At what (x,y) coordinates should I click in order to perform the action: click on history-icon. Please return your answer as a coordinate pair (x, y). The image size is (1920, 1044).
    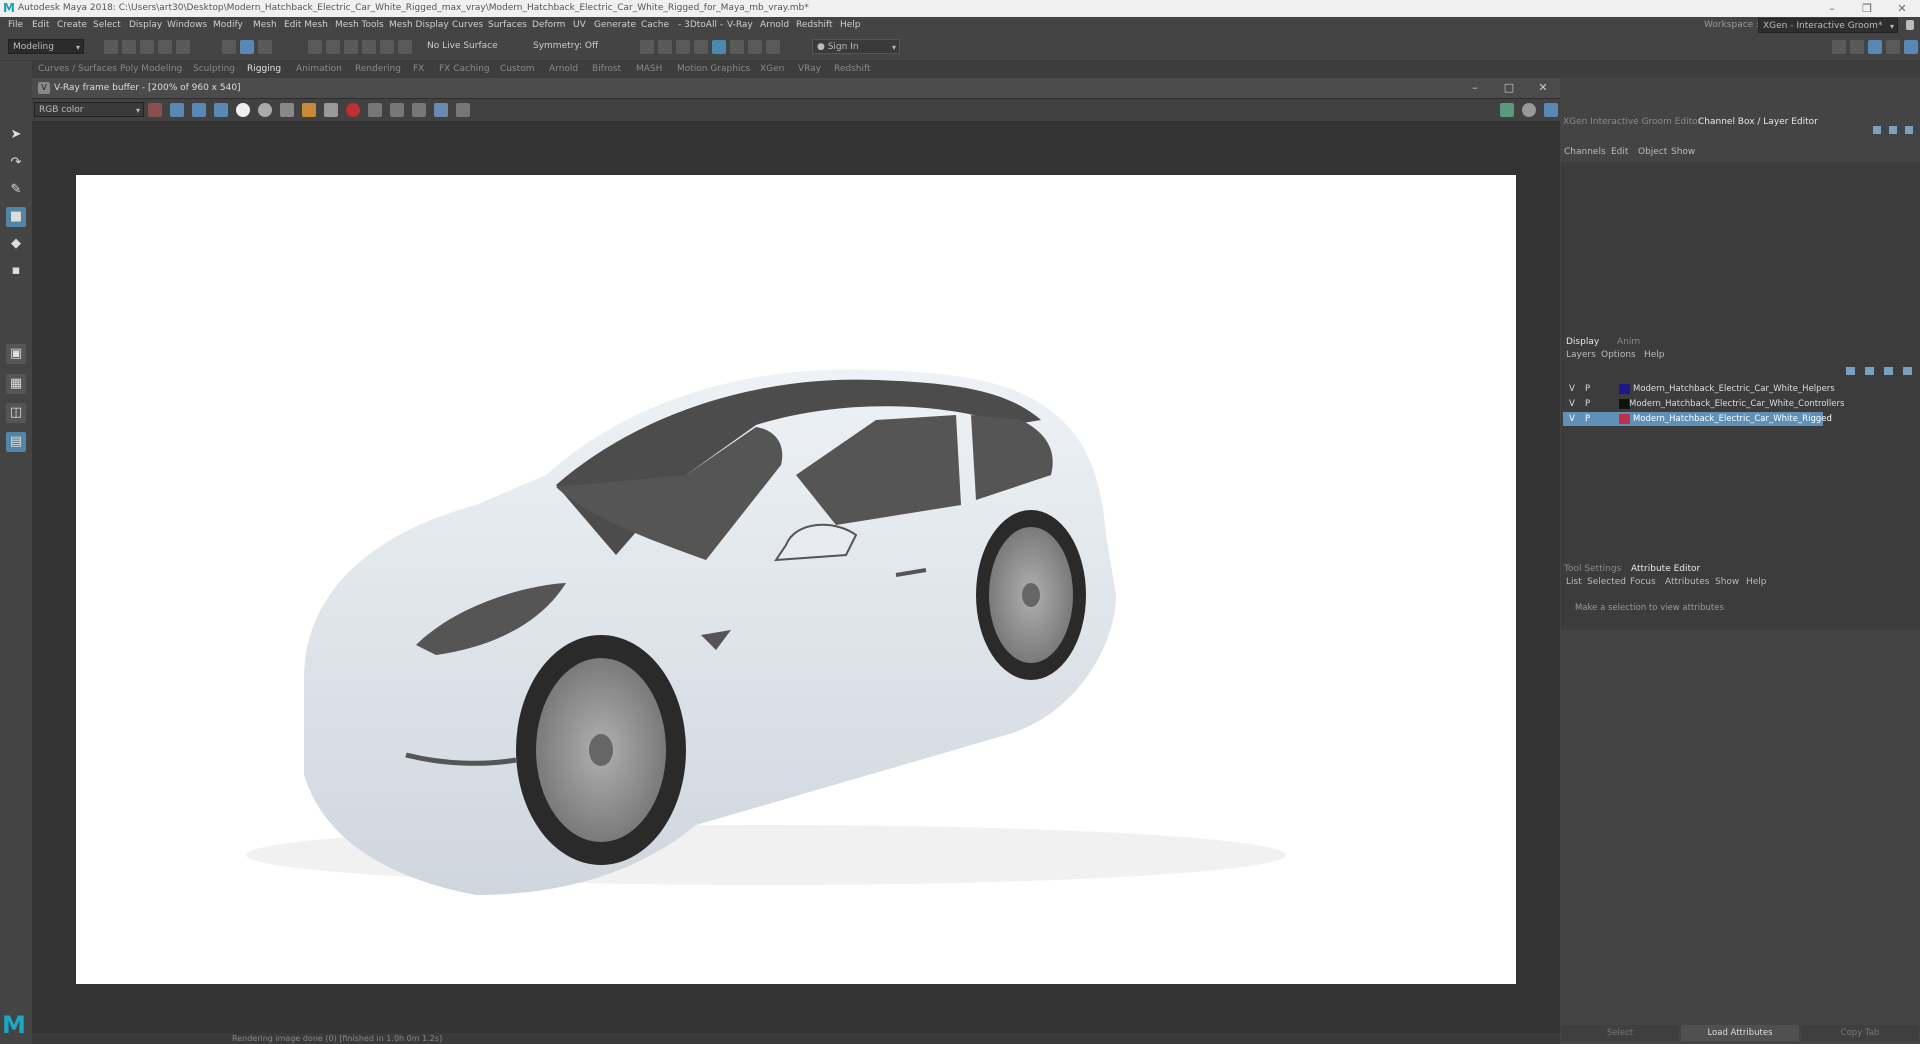
    Looking at the image, I should click on (441, 110).